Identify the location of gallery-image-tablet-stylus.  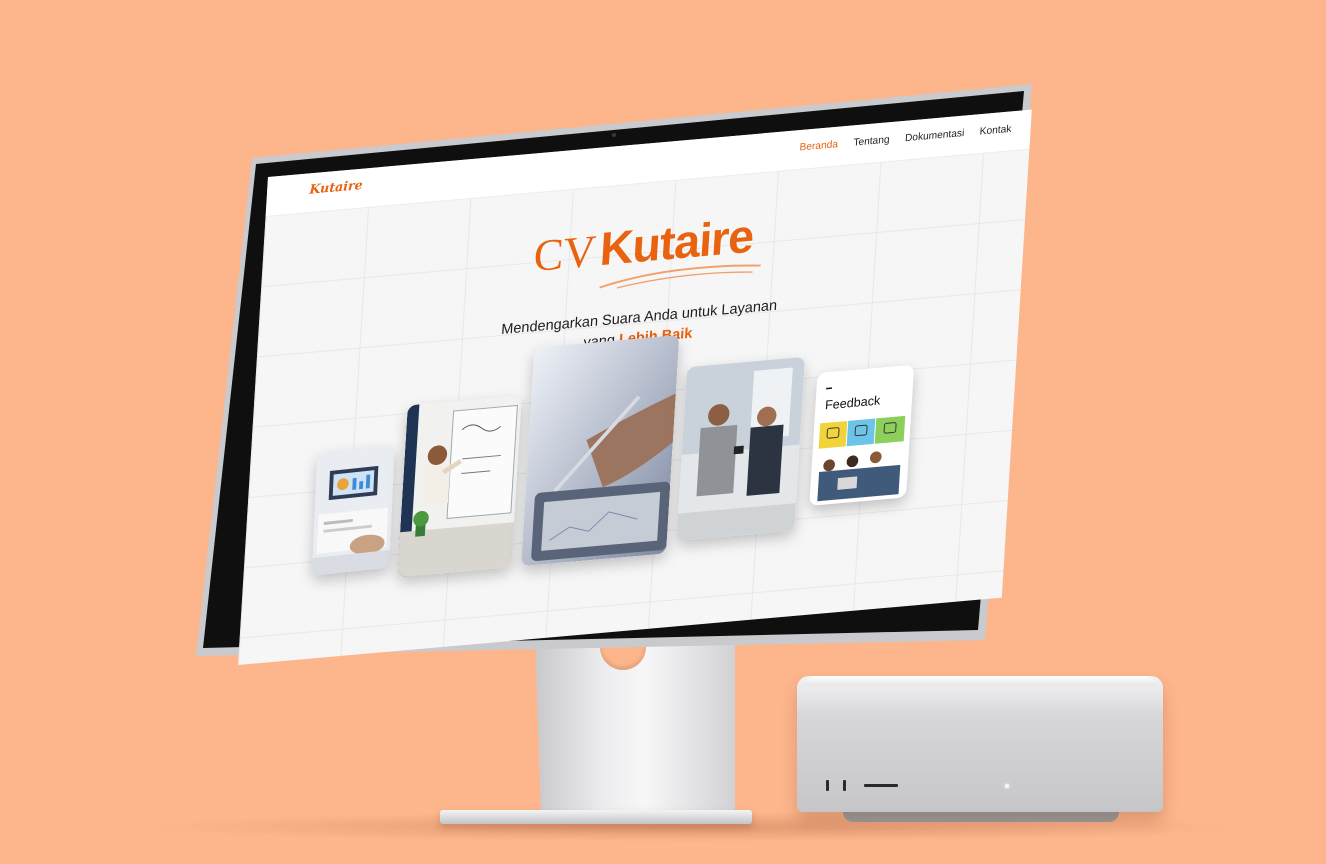
(600, 450).